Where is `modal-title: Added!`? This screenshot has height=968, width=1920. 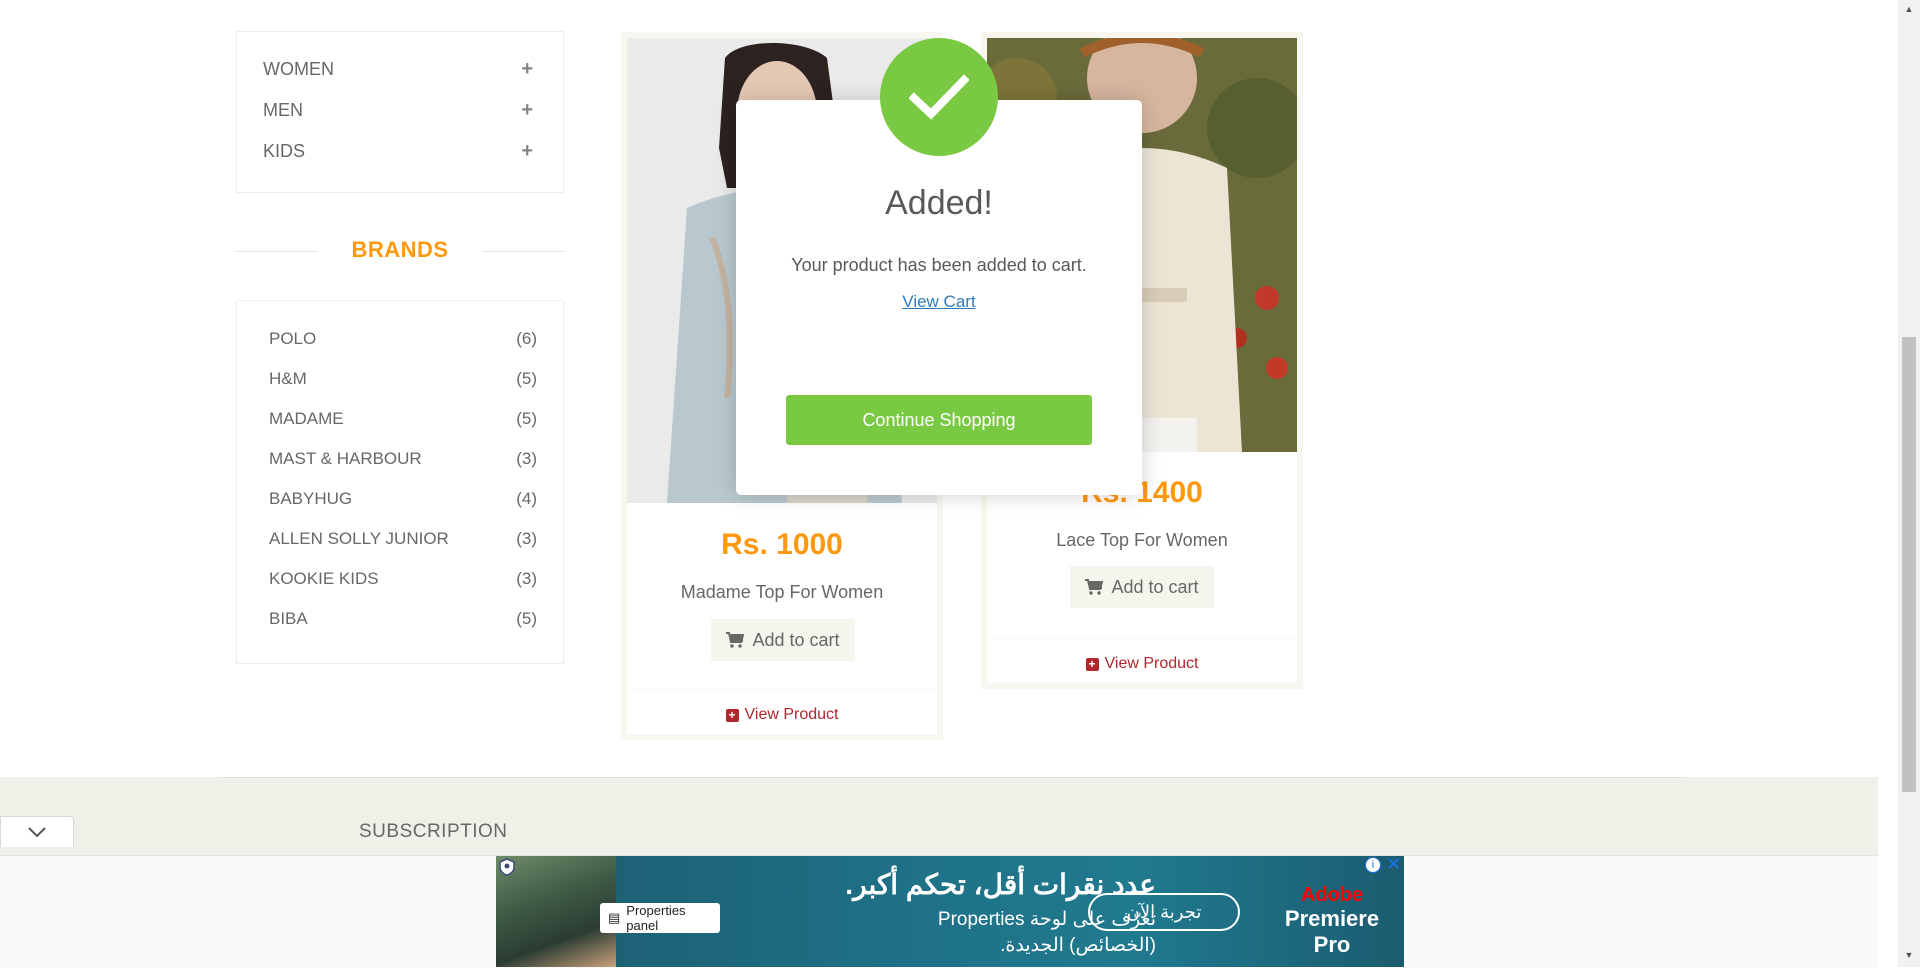
modal-title: Added! is located at coordinates (939, 203).